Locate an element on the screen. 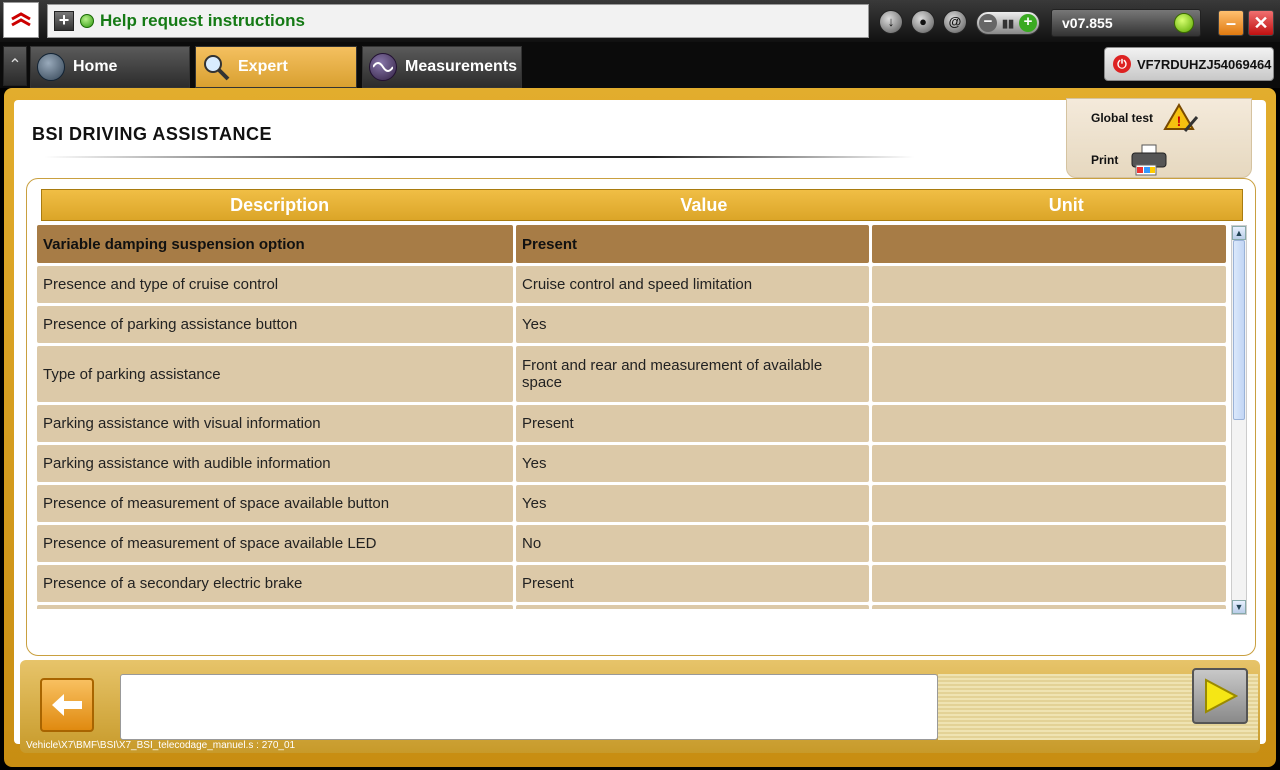  home-gauge-icon is located at coordinates (51, 67).